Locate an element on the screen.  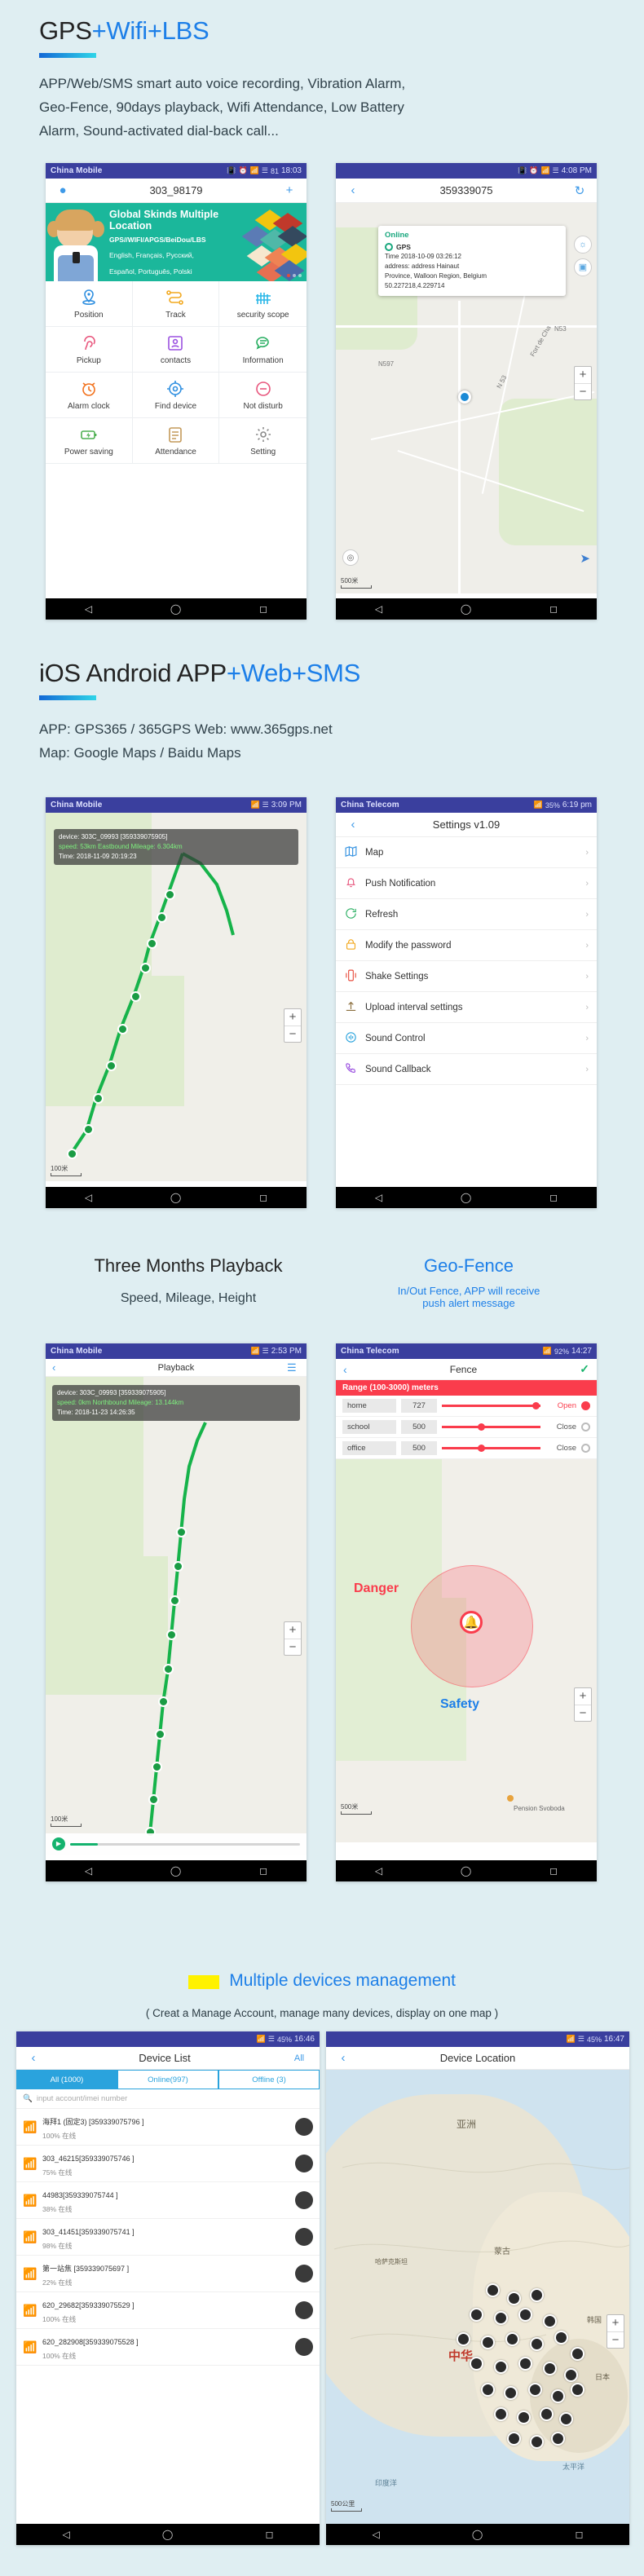
feature-cell-find-device: Find device is located at coordinates (176, 395).